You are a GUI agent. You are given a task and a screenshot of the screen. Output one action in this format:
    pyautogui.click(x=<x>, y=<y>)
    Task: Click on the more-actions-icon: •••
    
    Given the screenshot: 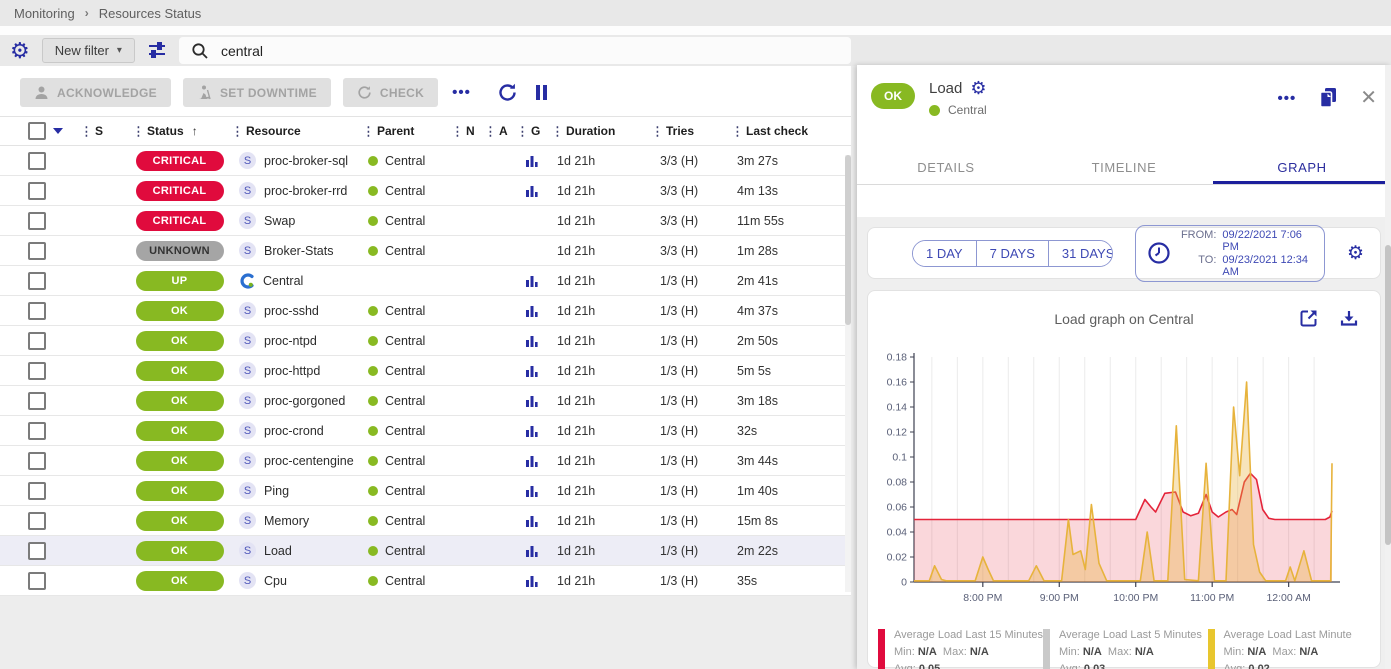 What is the action you would take?
    pyautogui.click(x=461, y=92)
    